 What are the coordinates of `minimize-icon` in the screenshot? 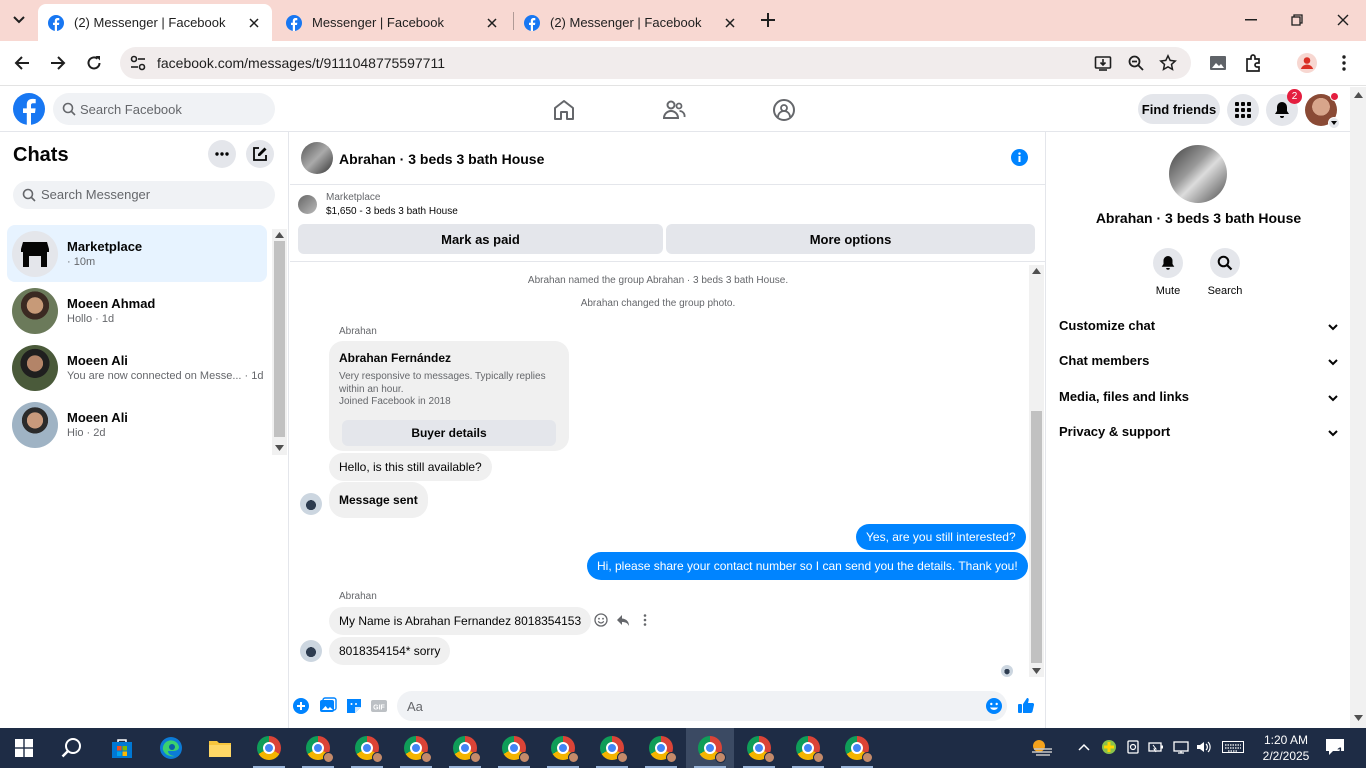 It's located at (1251, 20).